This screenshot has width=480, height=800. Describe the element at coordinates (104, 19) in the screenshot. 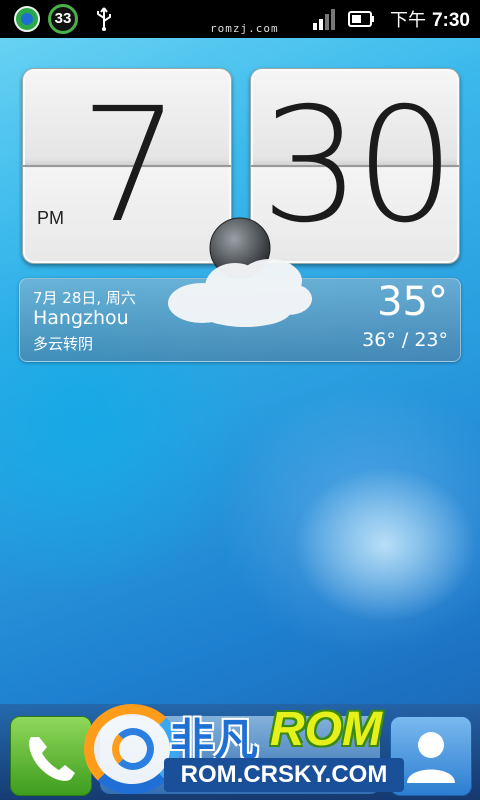

I see `usb-icon` at that location.